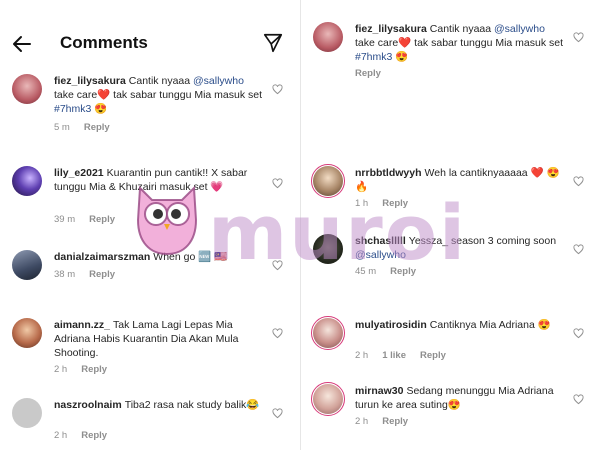  I want to click on comment-time: 39 m, so click(65, 219).